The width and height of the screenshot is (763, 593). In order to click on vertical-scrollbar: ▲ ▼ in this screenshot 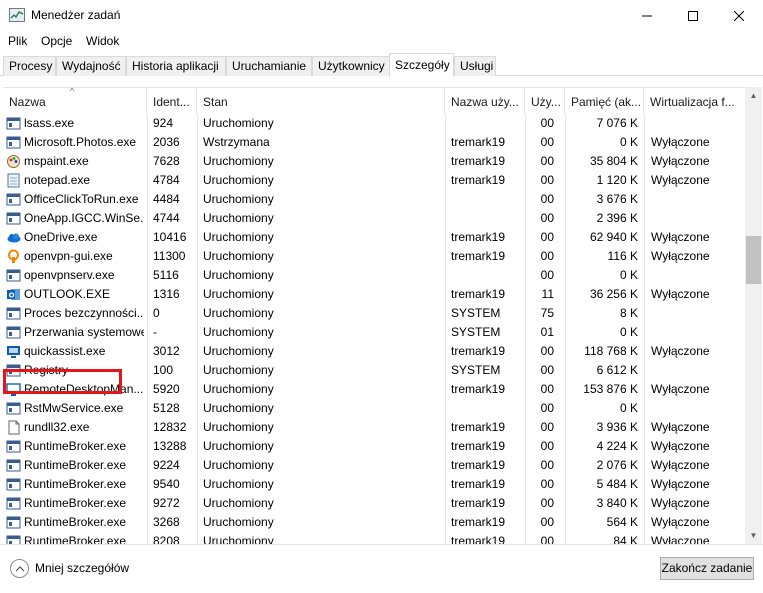, I will do `click(753, 315)`.